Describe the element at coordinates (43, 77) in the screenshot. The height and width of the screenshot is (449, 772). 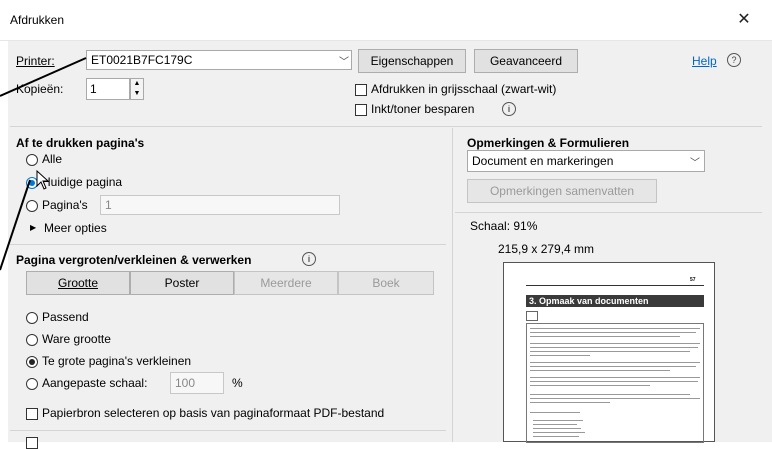
I see `callout-line-printer` at that location.